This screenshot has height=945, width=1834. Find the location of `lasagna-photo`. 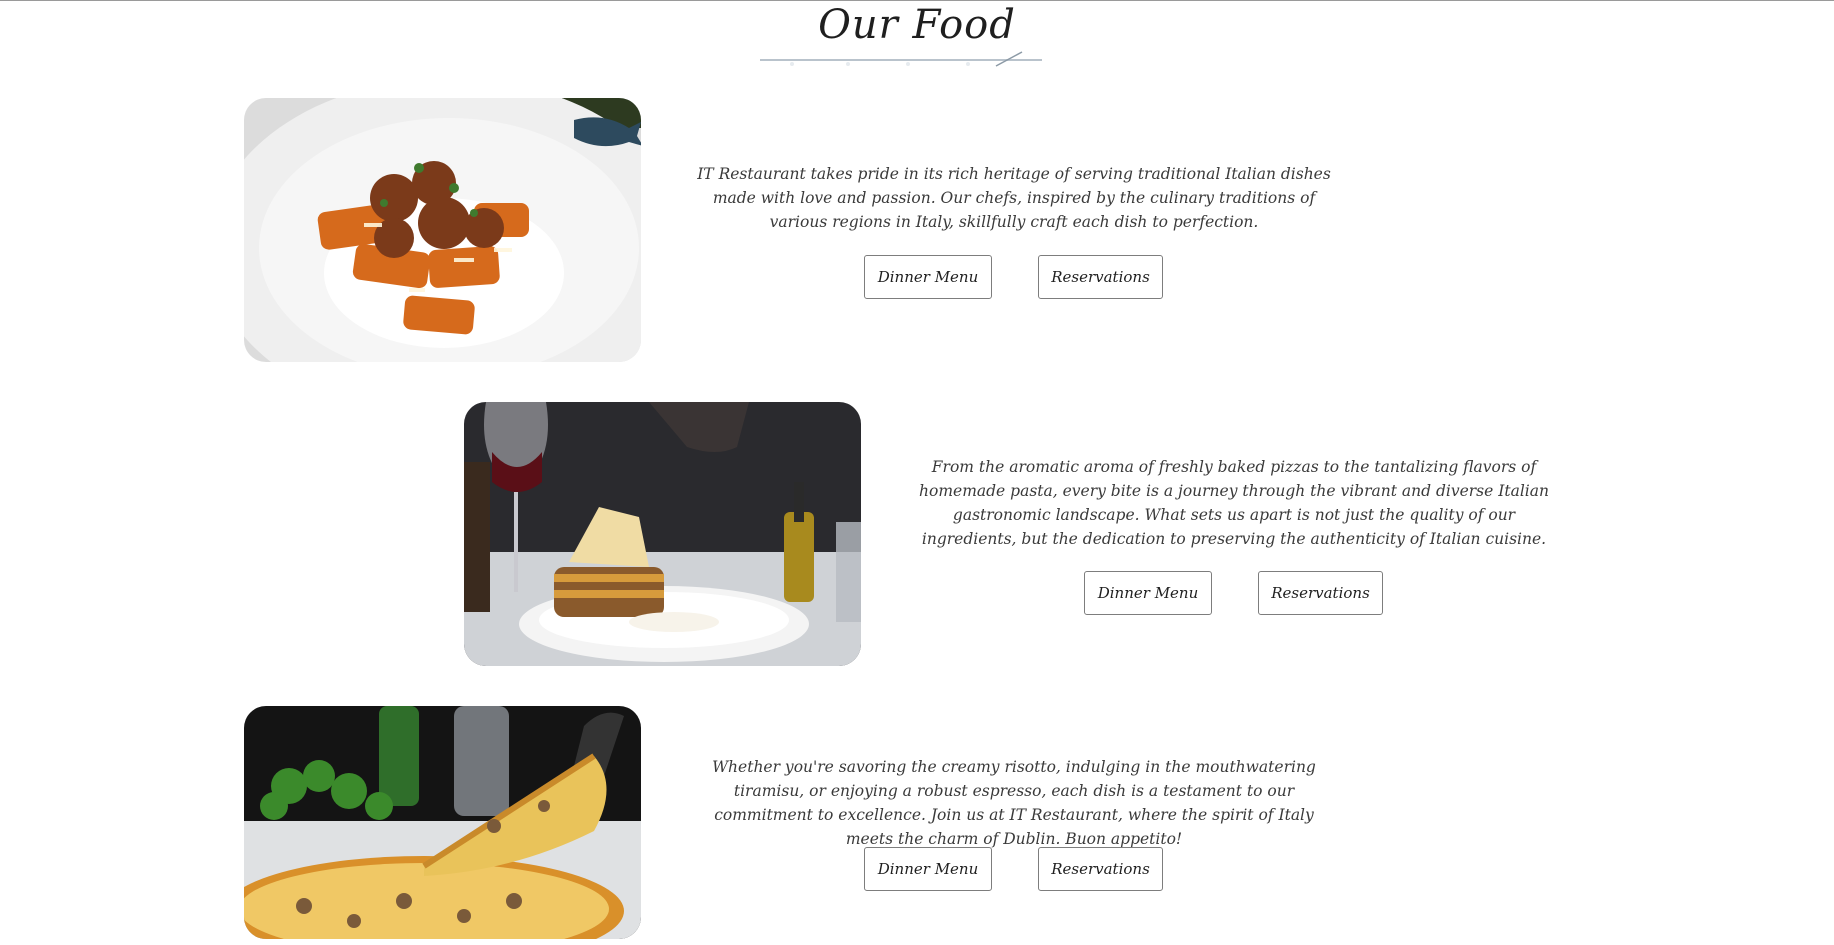

lasagna-photo is located at coordinates (662, 534).